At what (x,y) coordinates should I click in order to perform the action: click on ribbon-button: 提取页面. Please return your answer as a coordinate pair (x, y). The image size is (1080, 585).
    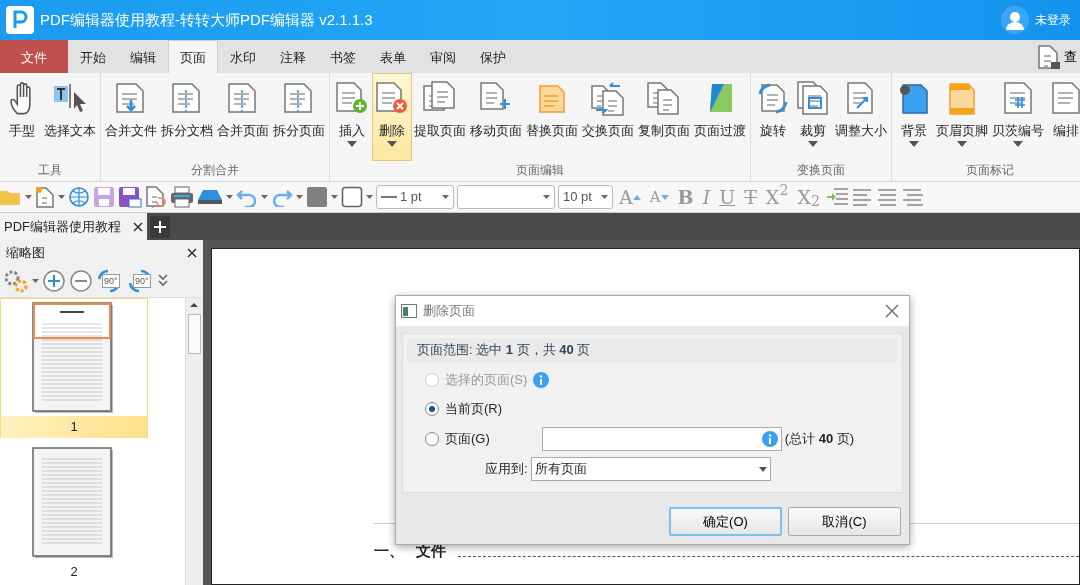
    Looking at the image, I should click on (440, 117).